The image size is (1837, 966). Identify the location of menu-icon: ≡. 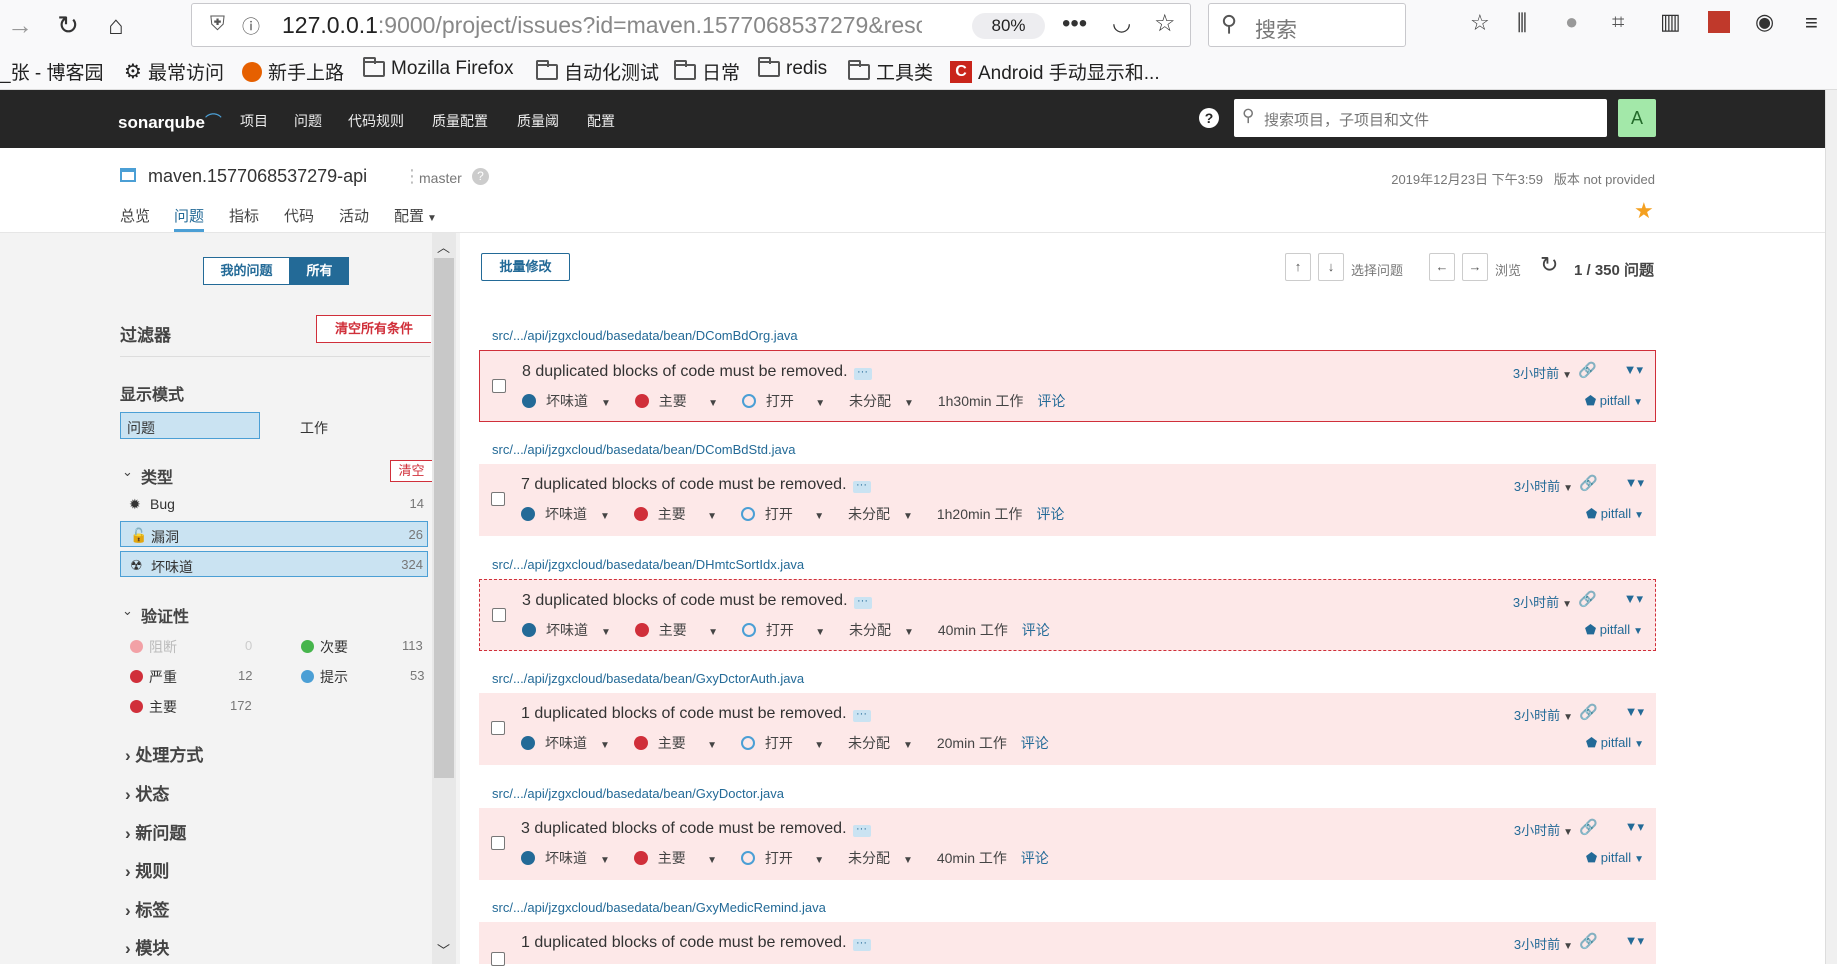
(1811, 23).